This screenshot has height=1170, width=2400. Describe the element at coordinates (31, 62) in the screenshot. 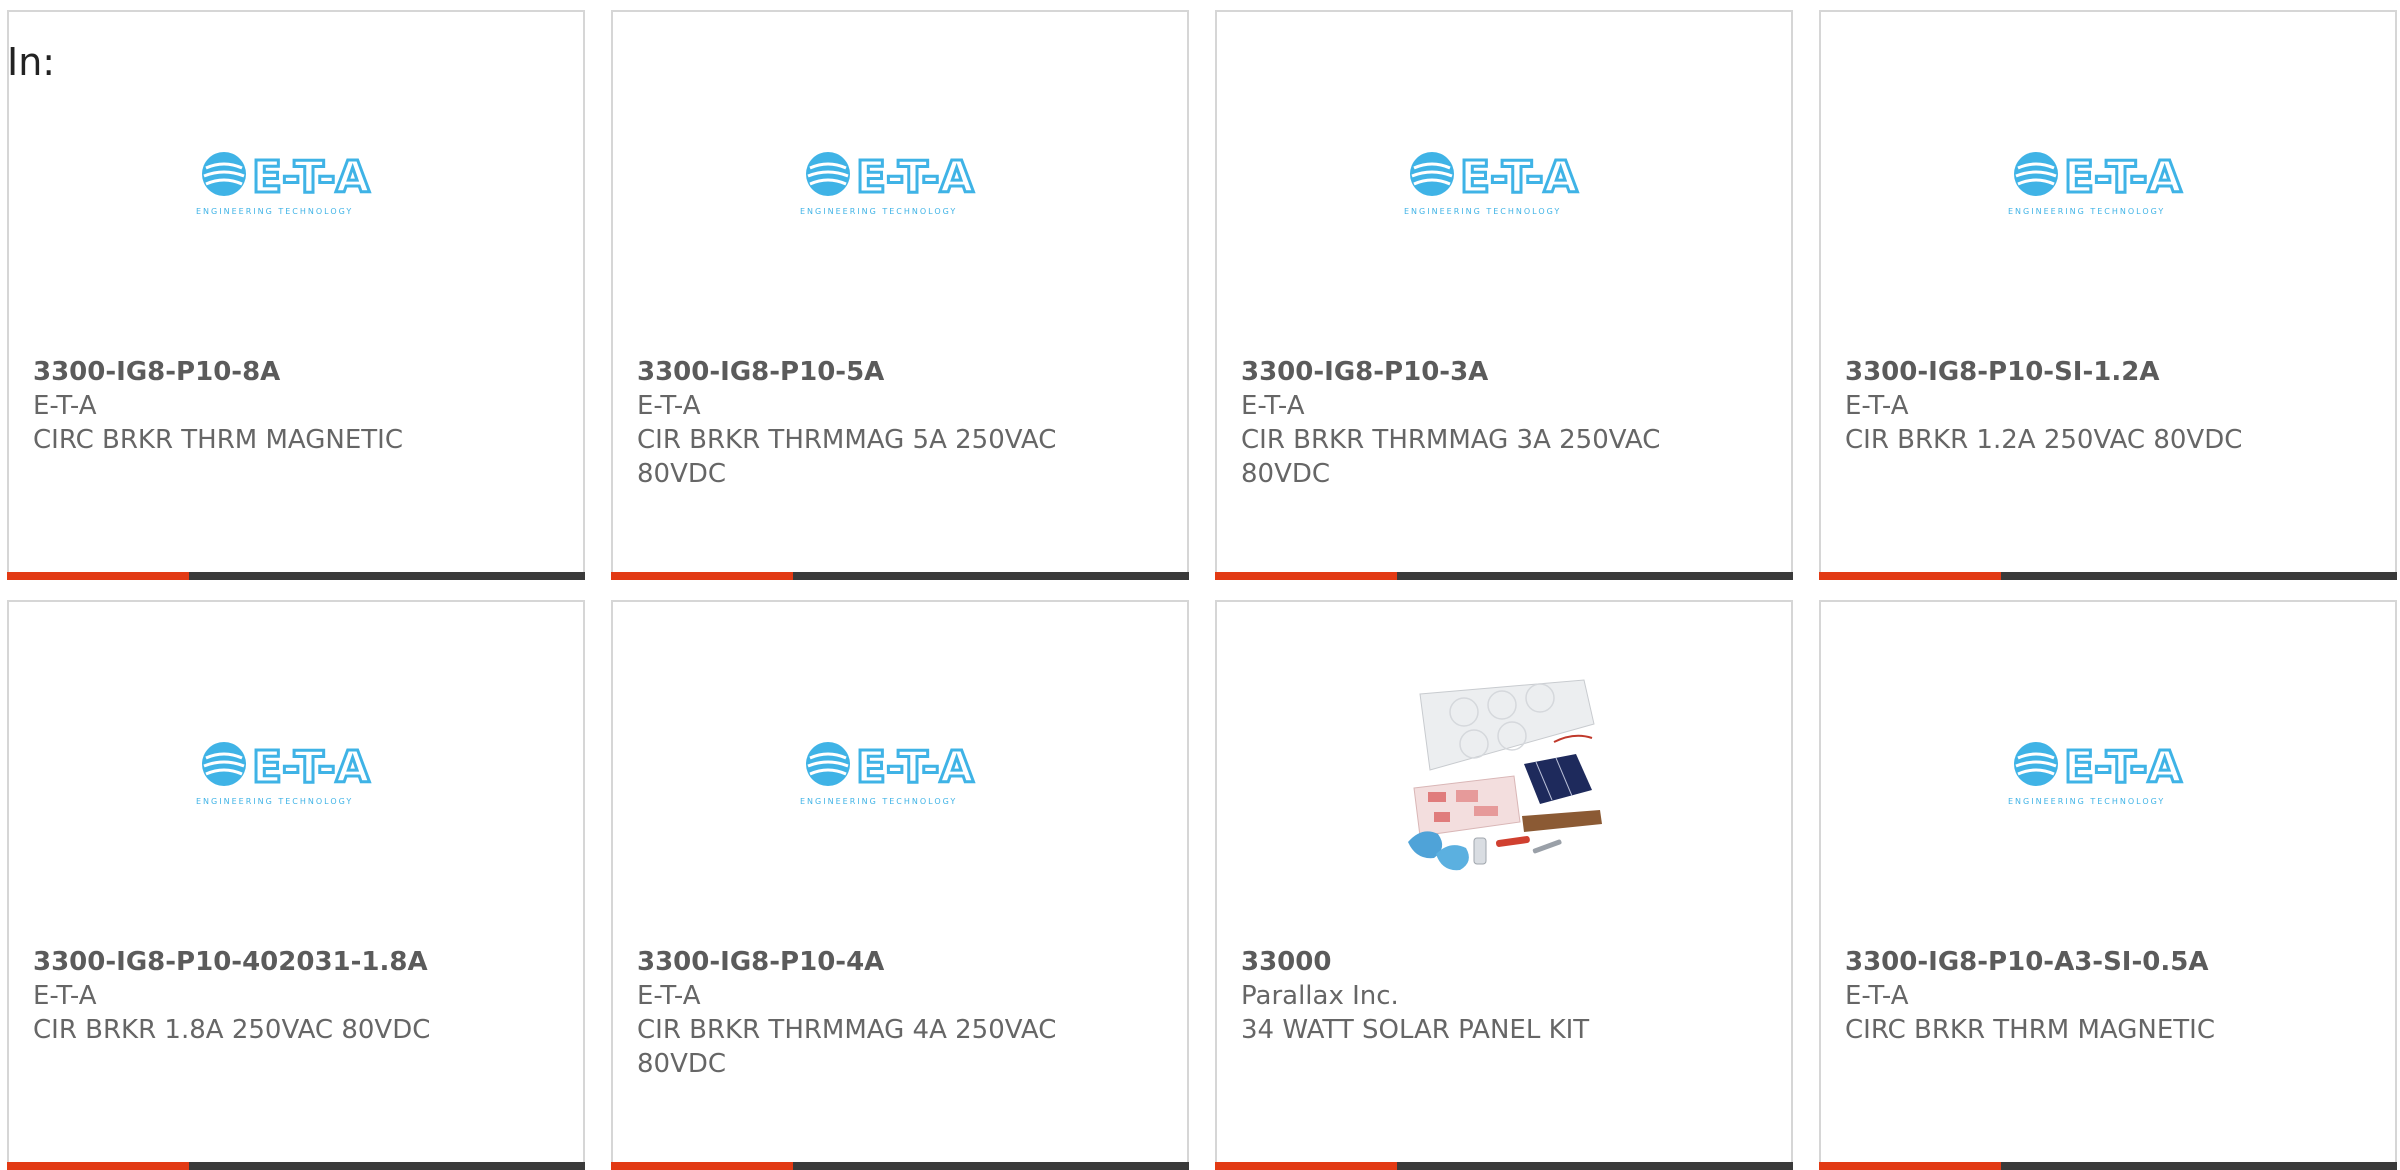

I see `page-label: In:` at that location.